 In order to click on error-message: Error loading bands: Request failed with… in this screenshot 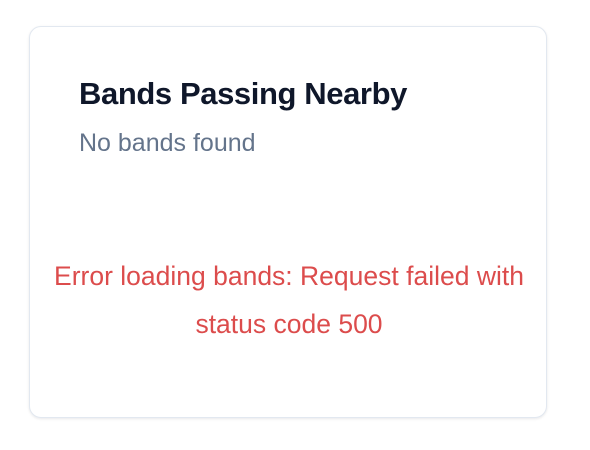, I will do `click(289, 300)`.